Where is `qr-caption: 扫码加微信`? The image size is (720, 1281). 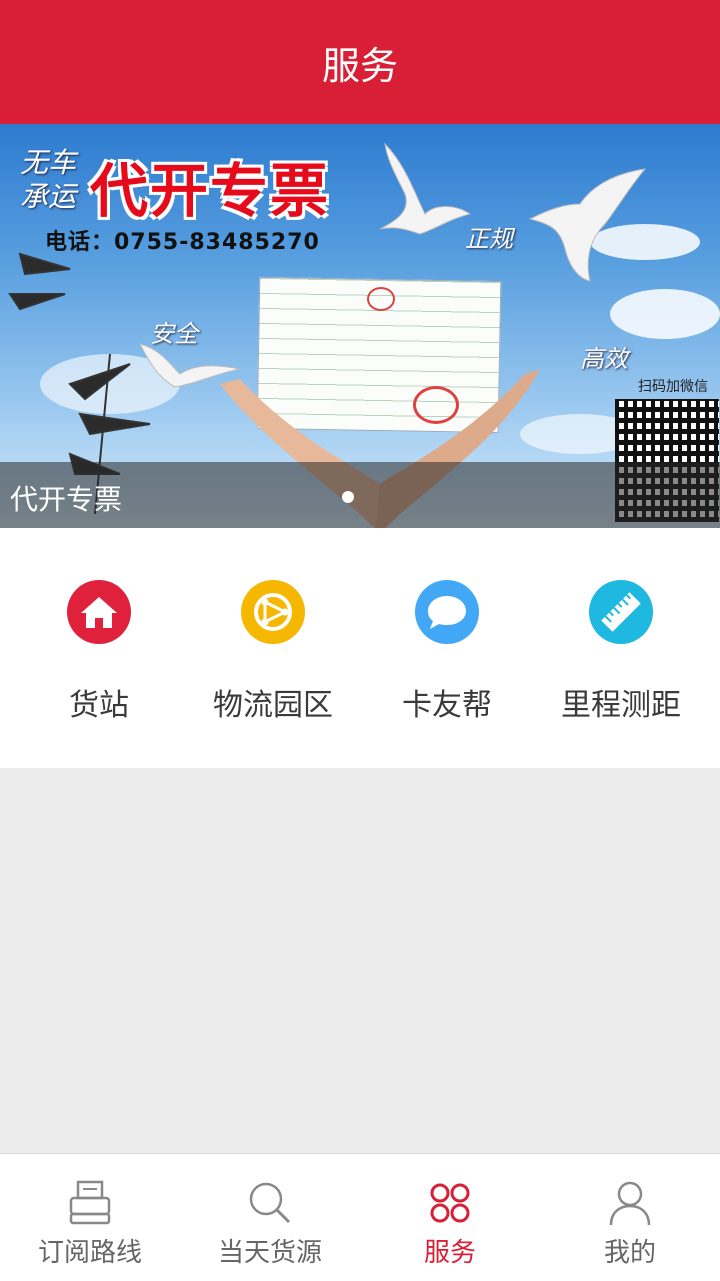 qr-caption: 扫码加微信 is located at coordinates (673, 387).